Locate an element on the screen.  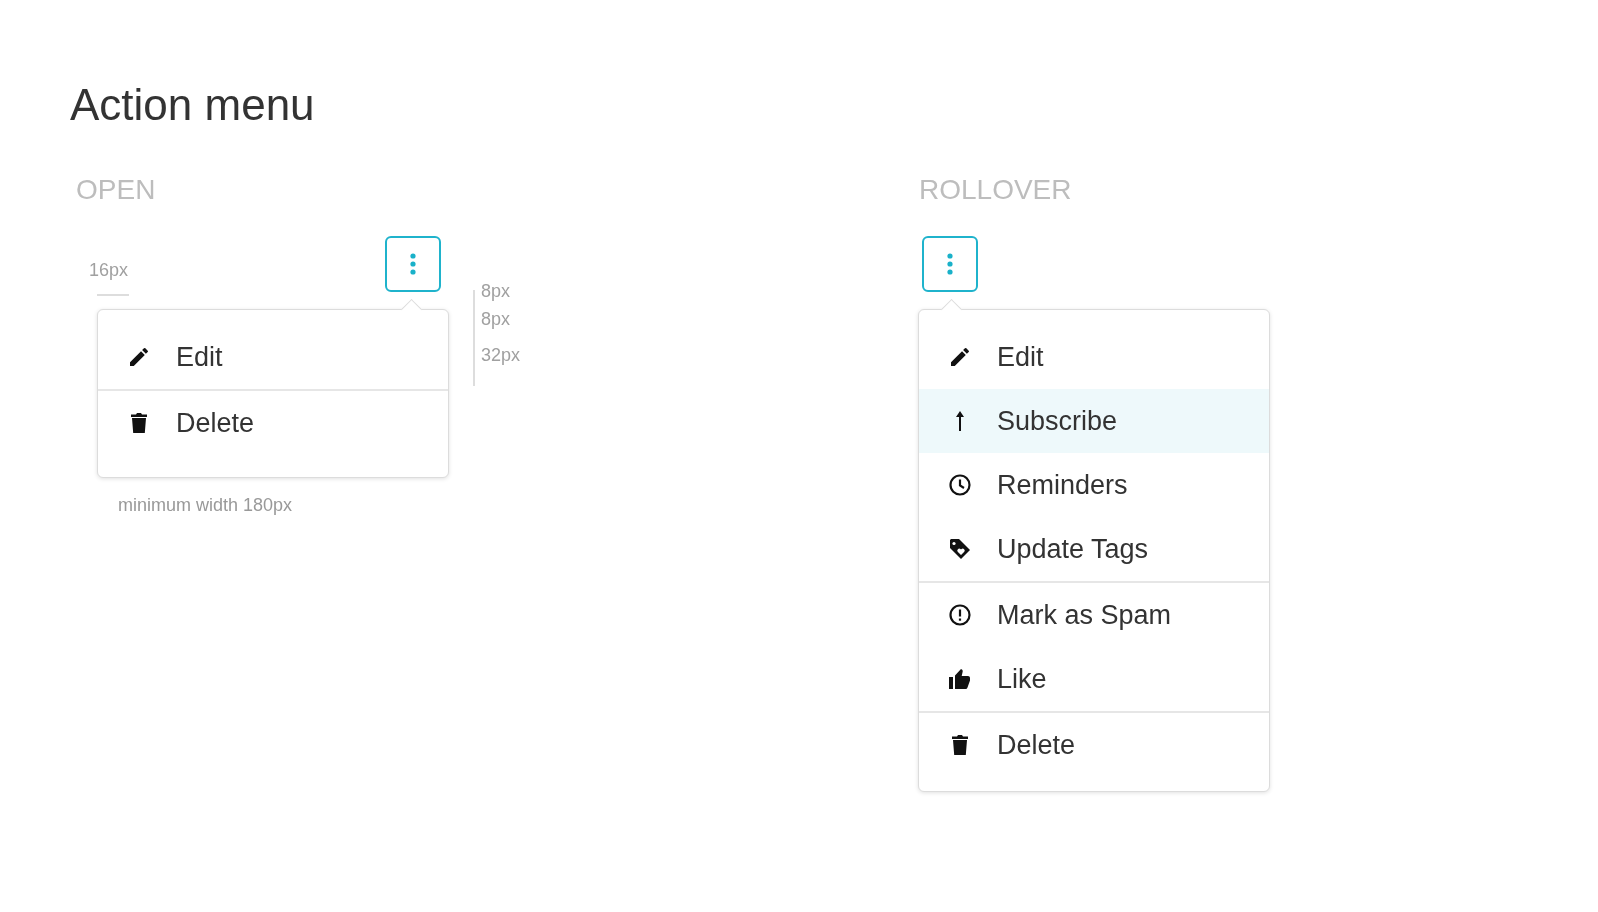
tag-icon is located at coordinates (960, 549).